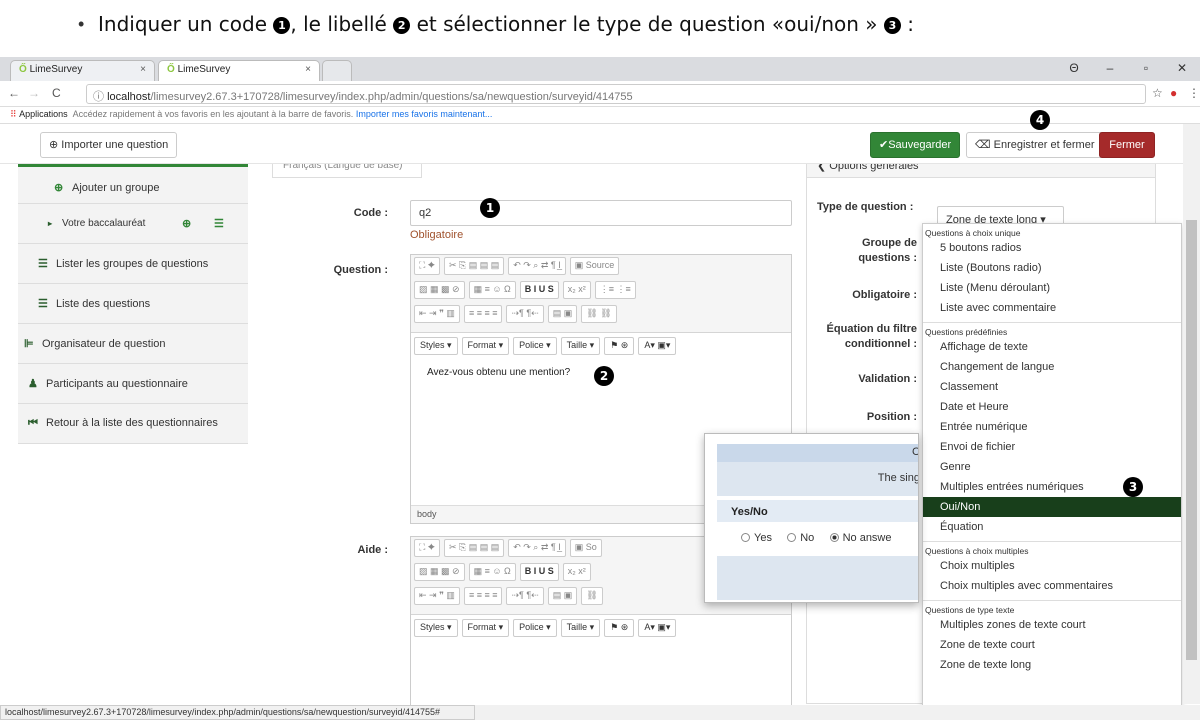 This screenshot has width=1200, height=720. I want to click on save-and-close-button: ⌫ Enregistrer et fermer, so click(1035, 145).